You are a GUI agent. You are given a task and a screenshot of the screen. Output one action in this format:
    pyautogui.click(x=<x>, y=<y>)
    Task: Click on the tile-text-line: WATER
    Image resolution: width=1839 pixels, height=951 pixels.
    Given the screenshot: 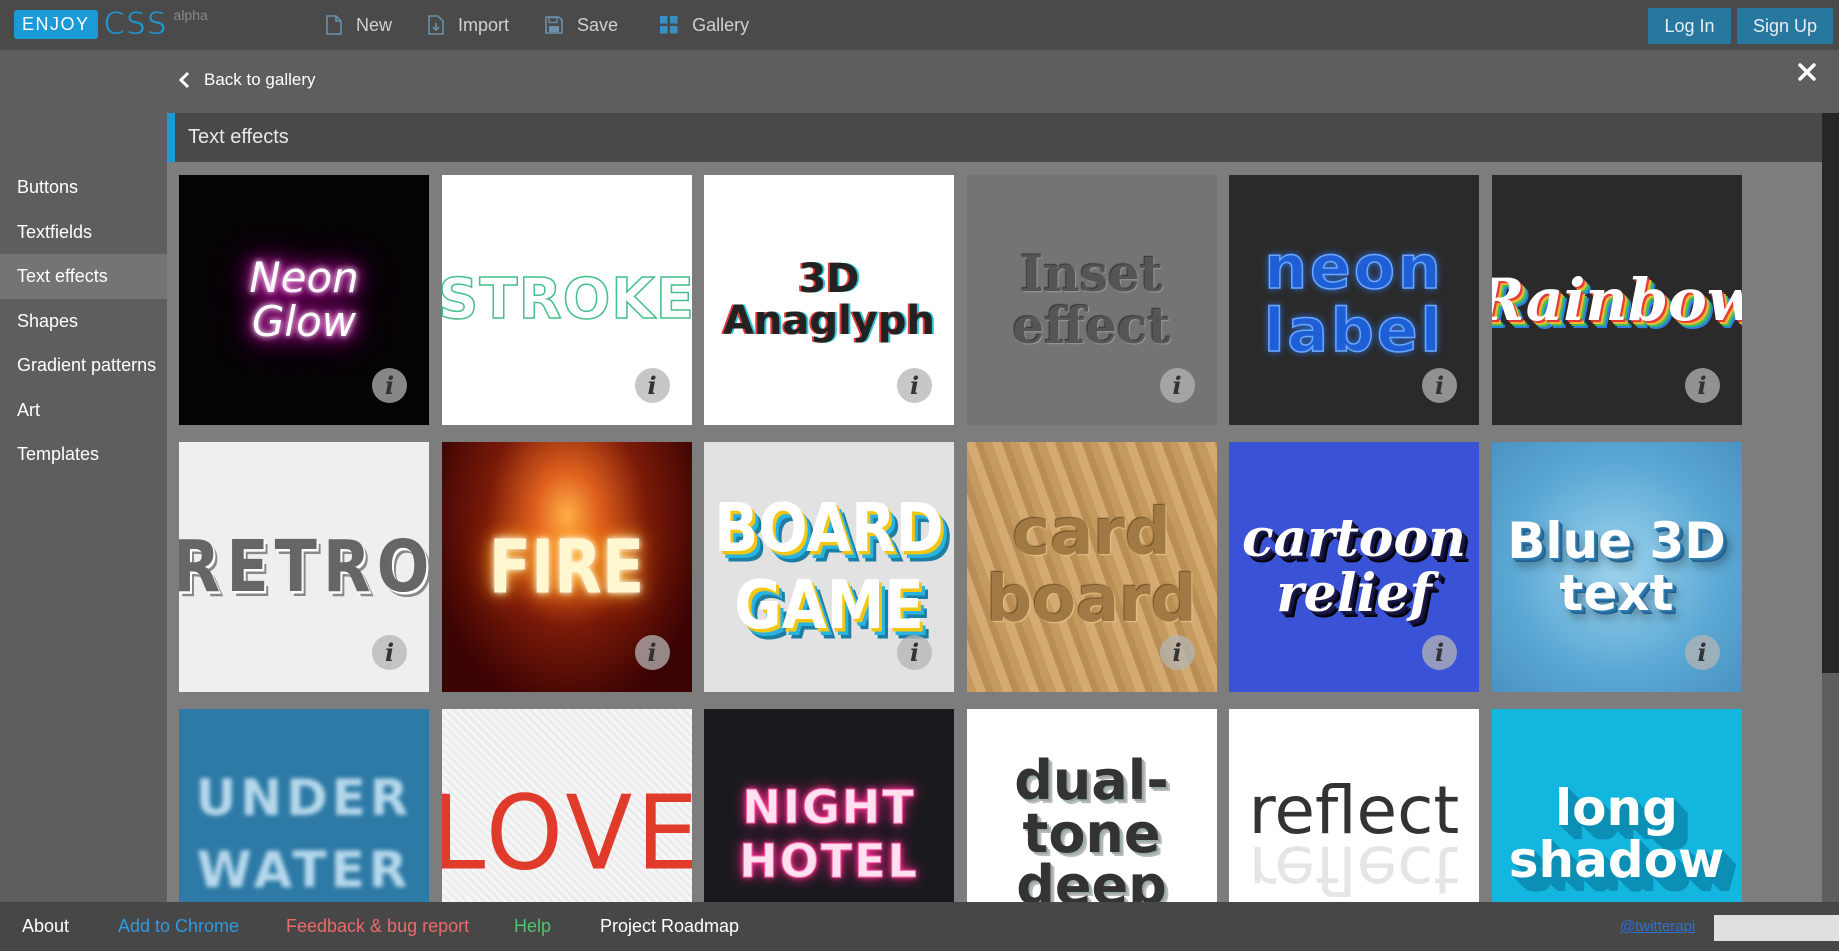 What is the action you would take?
    pyautogui.click(x=304, y=870)
    